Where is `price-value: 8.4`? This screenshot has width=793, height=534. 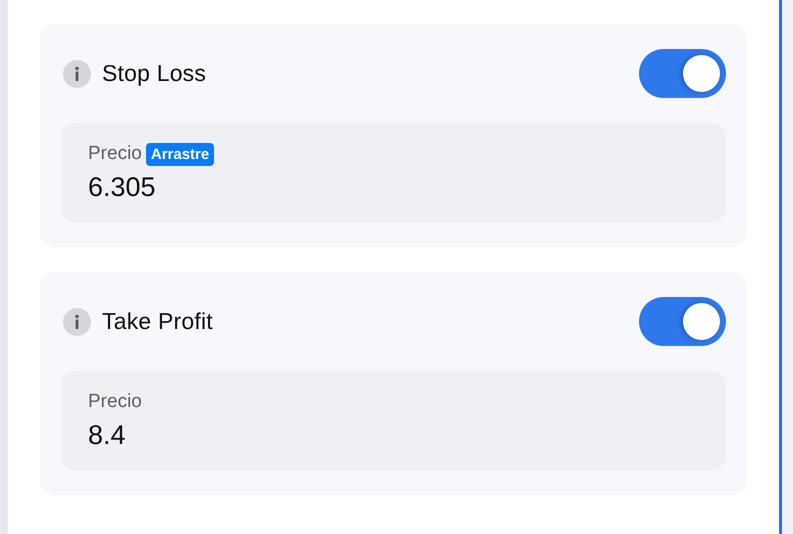
price-value: 8.4 is located at coordinates (107, 435).